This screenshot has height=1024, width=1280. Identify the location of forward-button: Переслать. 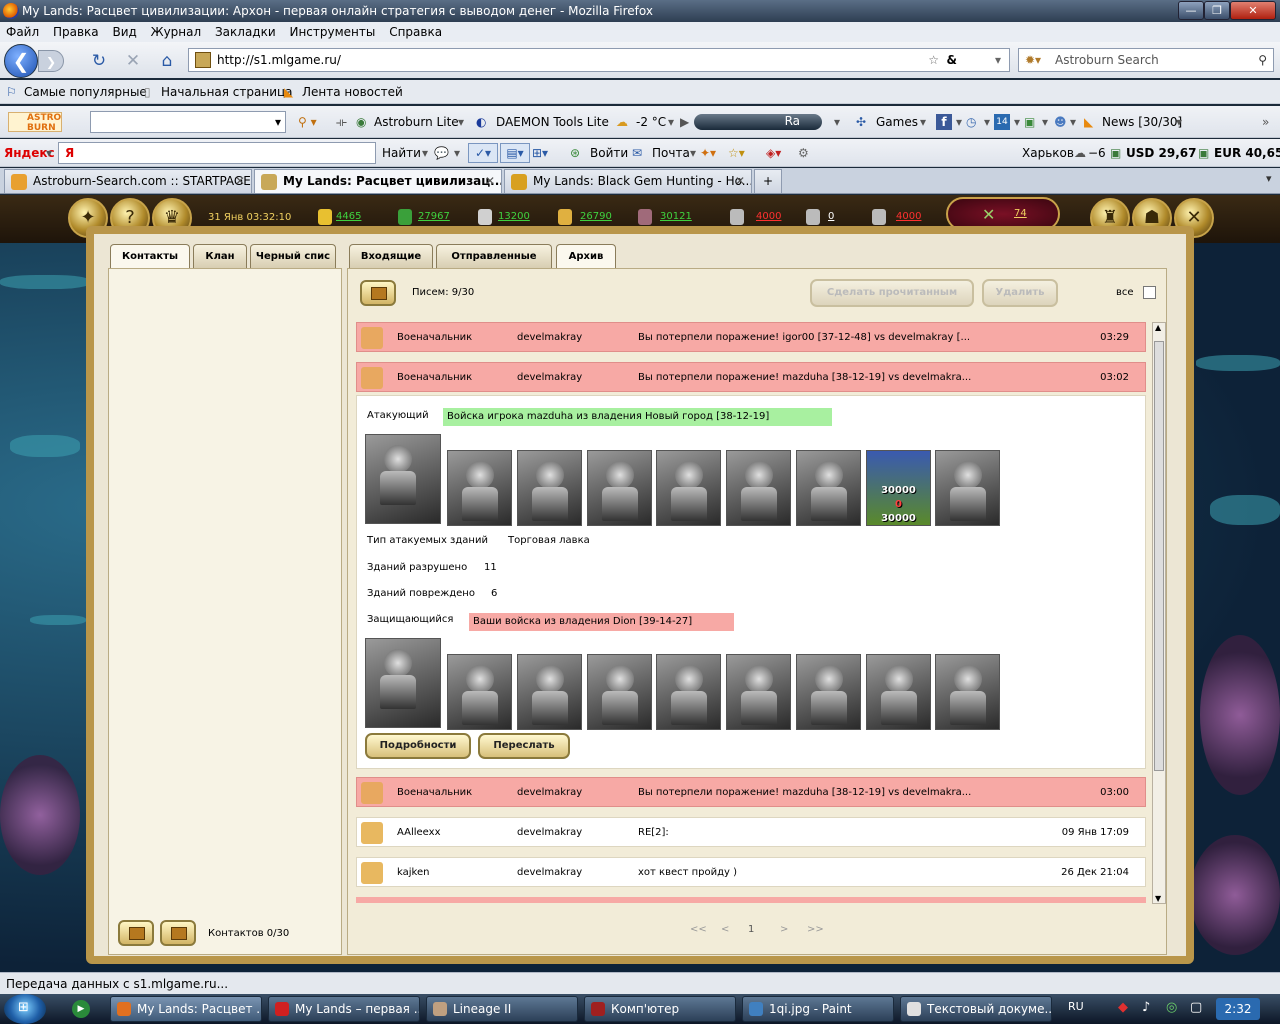
(524, 746).